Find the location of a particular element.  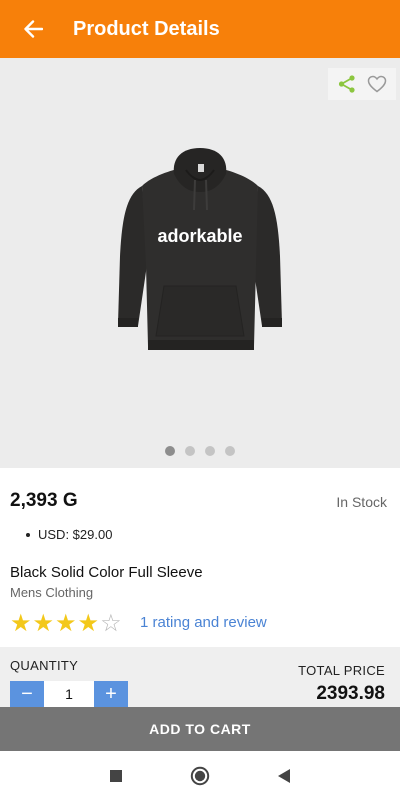

add-to-cart-button: ADD TO CART is located at coordinates (200, 729).